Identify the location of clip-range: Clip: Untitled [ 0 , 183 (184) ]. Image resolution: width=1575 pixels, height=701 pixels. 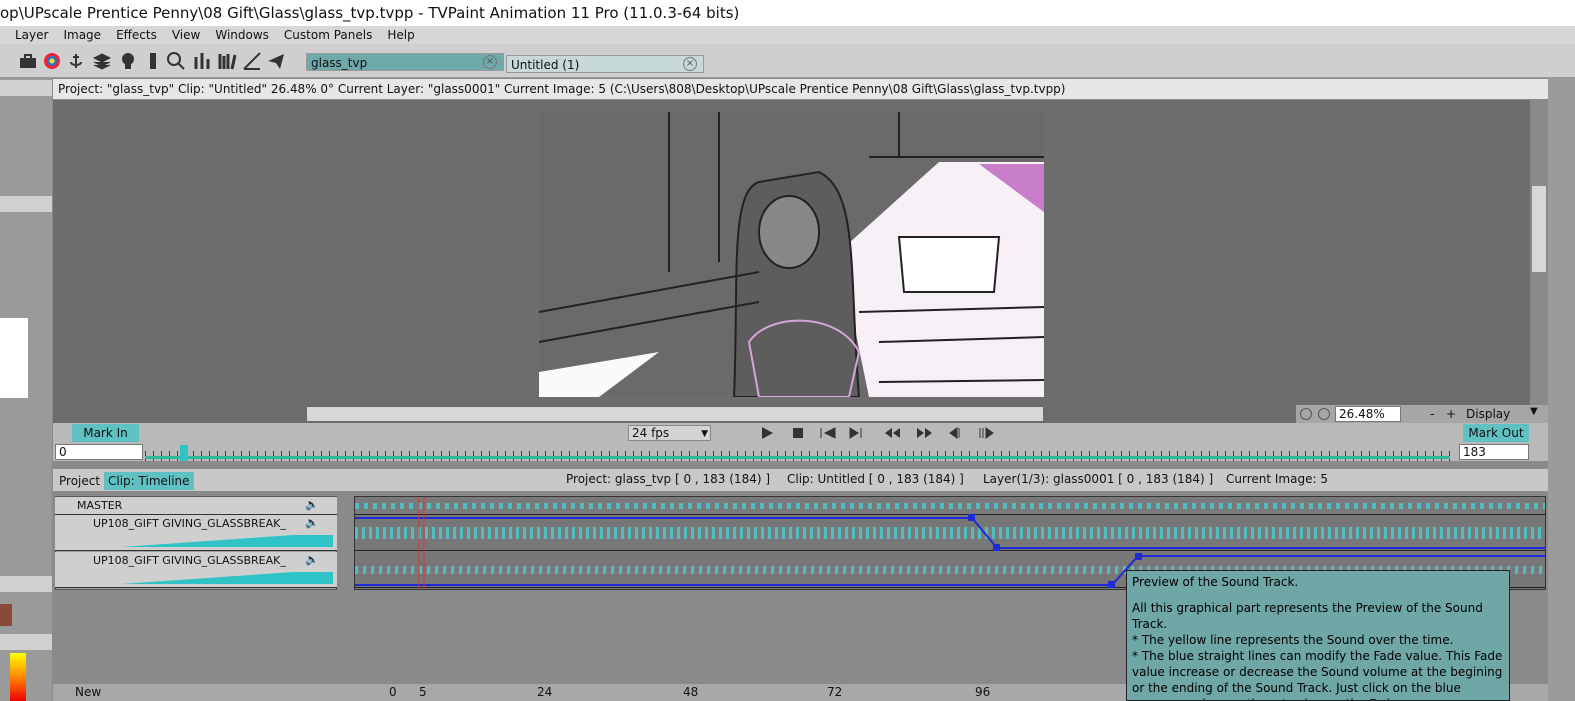
(875, 479).